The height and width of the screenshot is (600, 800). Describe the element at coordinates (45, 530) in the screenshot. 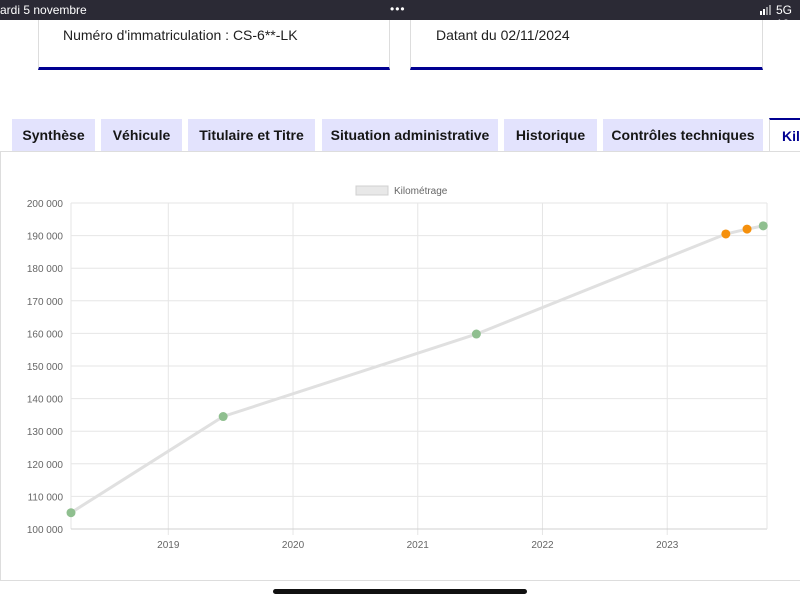

I see `y-tick-label: 100 000` at that location.